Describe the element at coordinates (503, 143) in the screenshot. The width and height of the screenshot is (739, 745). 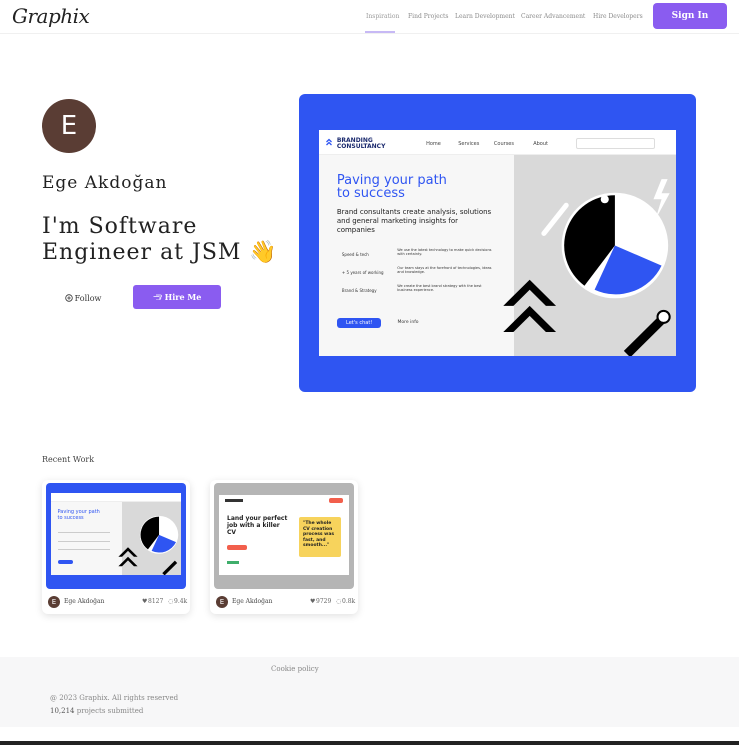
I see `mockup-link: Courses` at that location.